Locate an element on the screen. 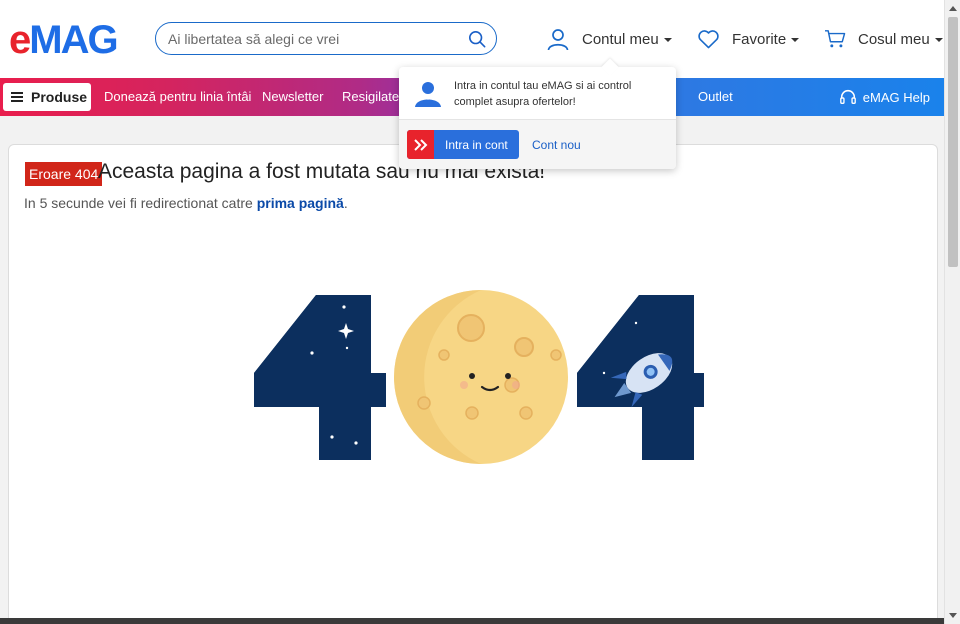  emag-logo: eMAG is located at coordinates (64, 40).